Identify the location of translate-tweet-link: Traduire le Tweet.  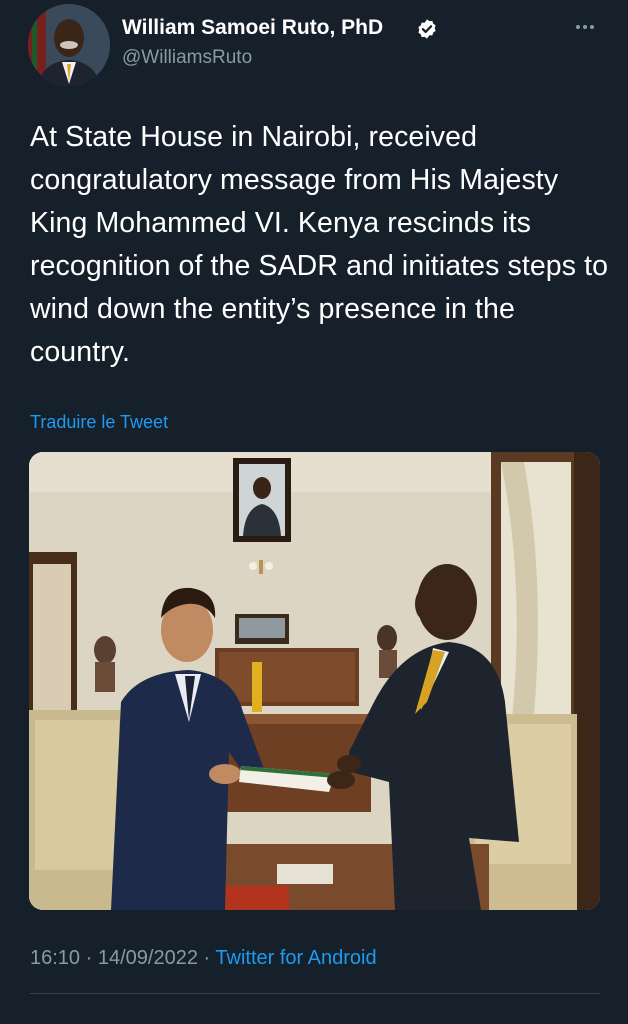
(99, 422).